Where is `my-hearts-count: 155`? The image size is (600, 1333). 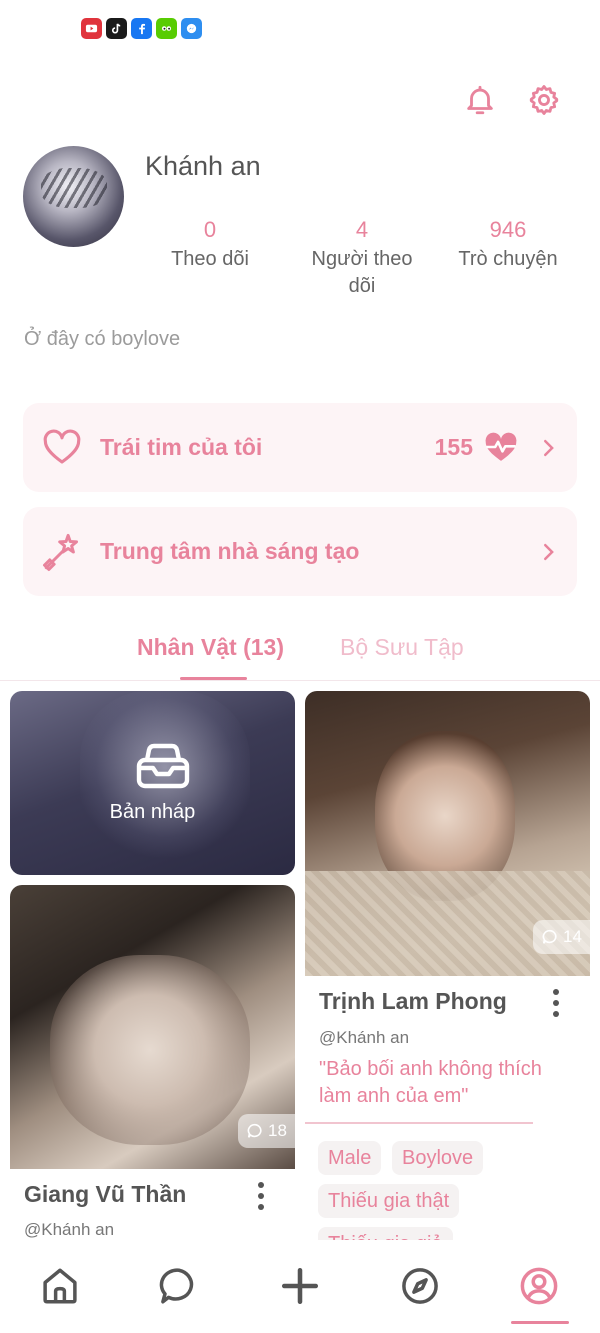 my-hearts-count: 155 is located at coordinates (453, 447).